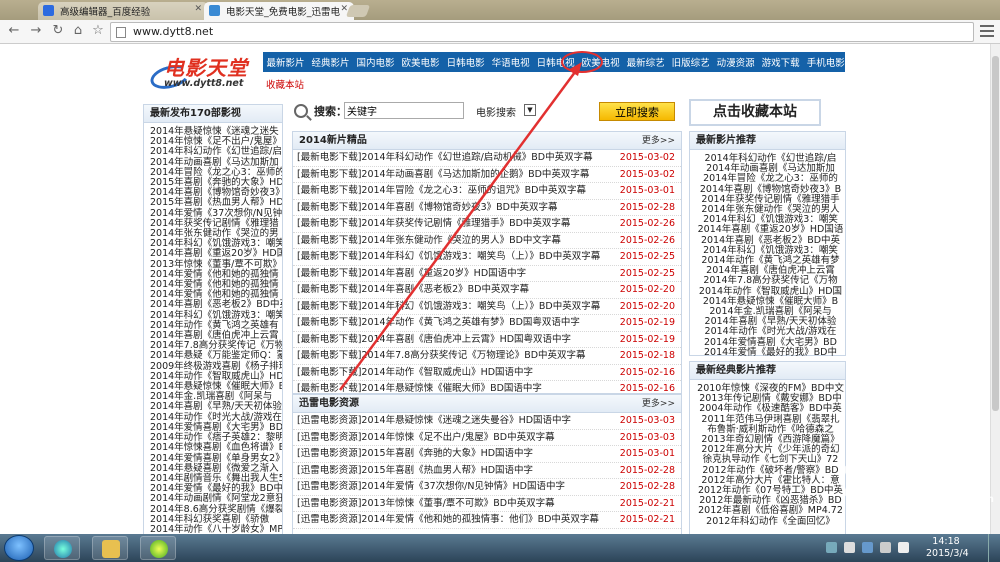 The width and height of the screenshot is (1000, 562). Describe the element at coordinates (411, 274) in the screenshot. I see `row-title: [最新电影下载]2014年喜剧《重返20岁》HD国语中字` at that location.